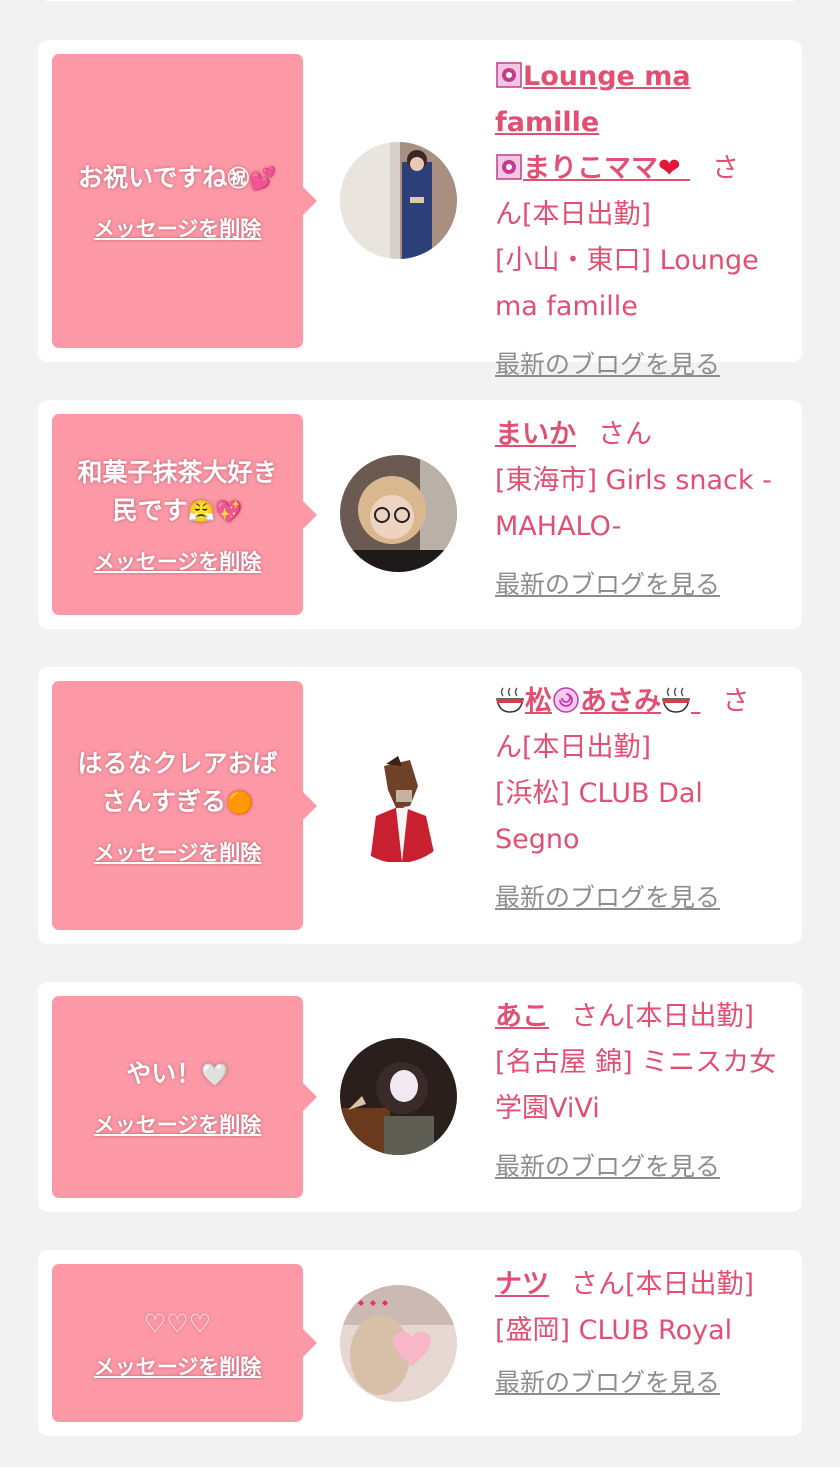 This screenshot has height=1467, width=840. What do you see at coordinates (184, 1097) in the screenshot?
I see `message-bubble: やい！🤍 メッセージを削除` at bounding box center [184, 1097].